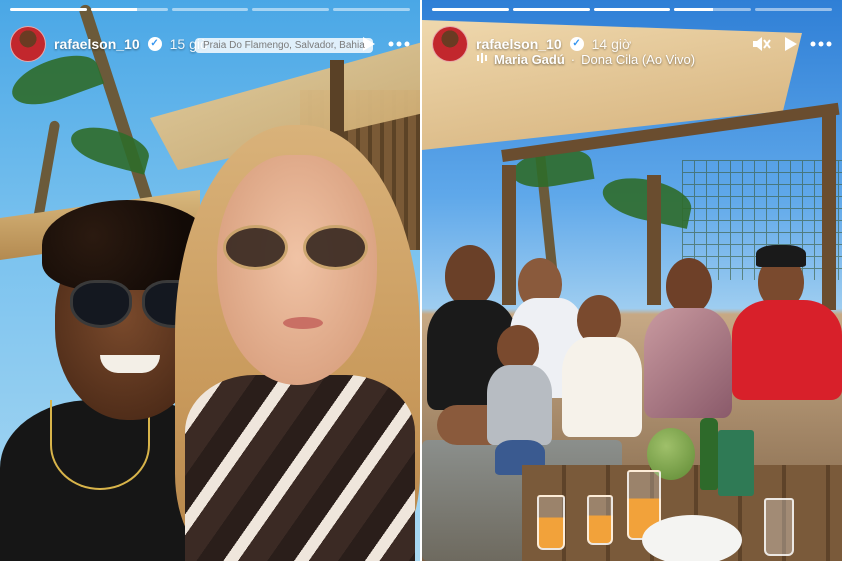 This screenshot has width=842, height=561. I want to click on dress, so click(688, 363).